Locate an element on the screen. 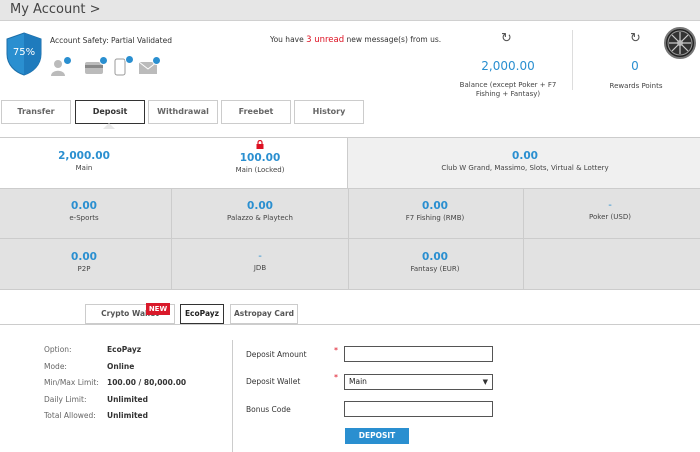 This screenshot has width=700, height=452. account-safety-label: Account Safety: Partial Validated is located at coordinates (111, 40).